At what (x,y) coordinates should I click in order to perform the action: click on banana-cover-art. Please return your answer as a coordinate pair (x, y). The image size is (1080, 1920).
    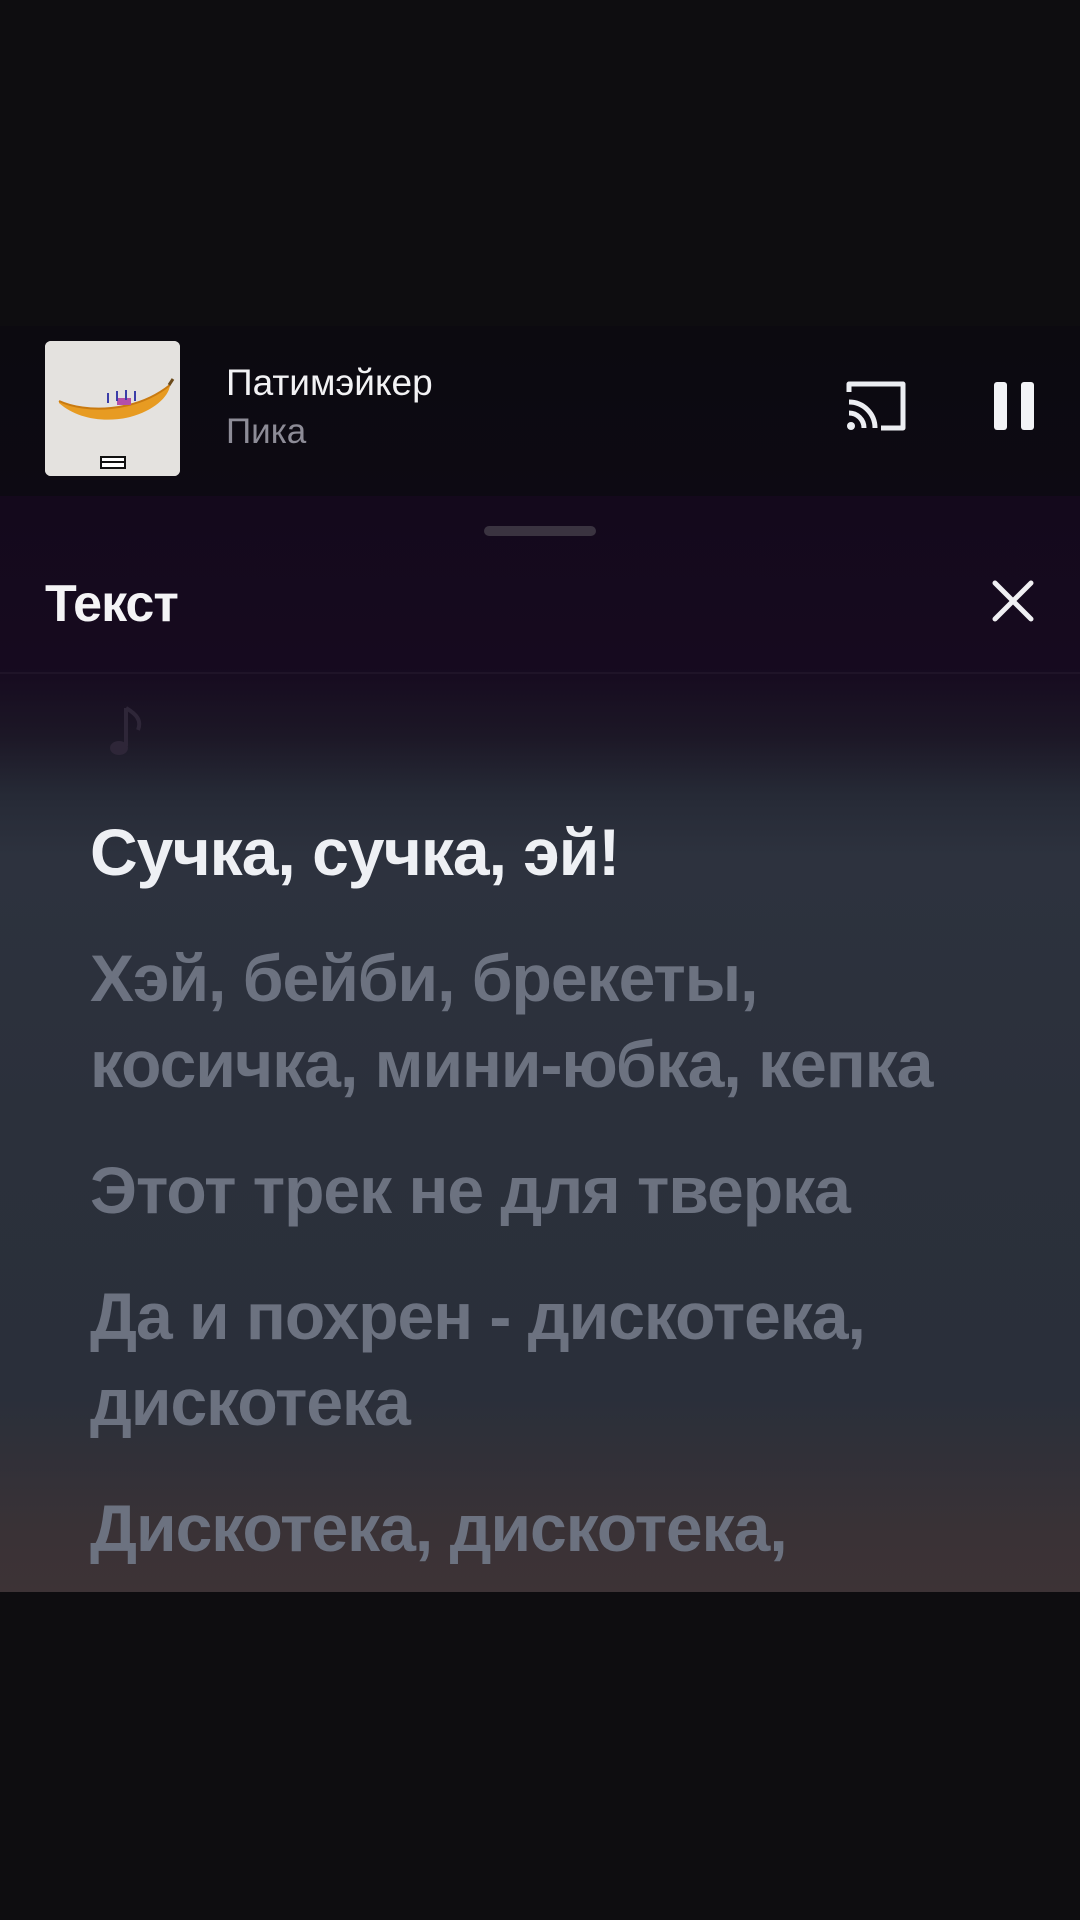
    Looking at the image, I should click on (112, 408).